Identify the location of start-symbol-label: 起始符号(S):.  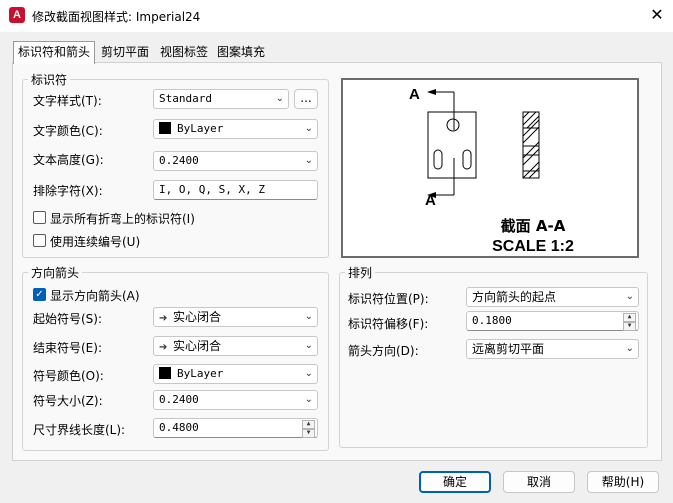
(68, 319).